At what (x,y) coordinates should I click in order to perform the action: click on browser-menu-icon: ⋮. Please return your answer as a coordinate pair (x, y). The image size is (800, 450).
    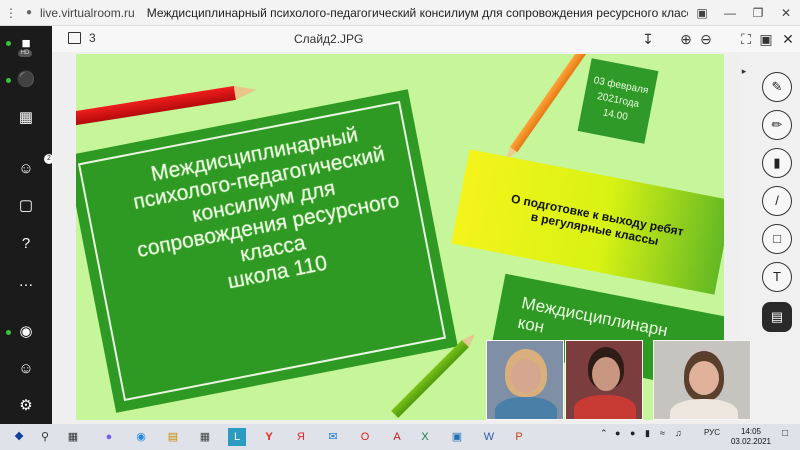
    Looking at the image, I should click on (11, 13).